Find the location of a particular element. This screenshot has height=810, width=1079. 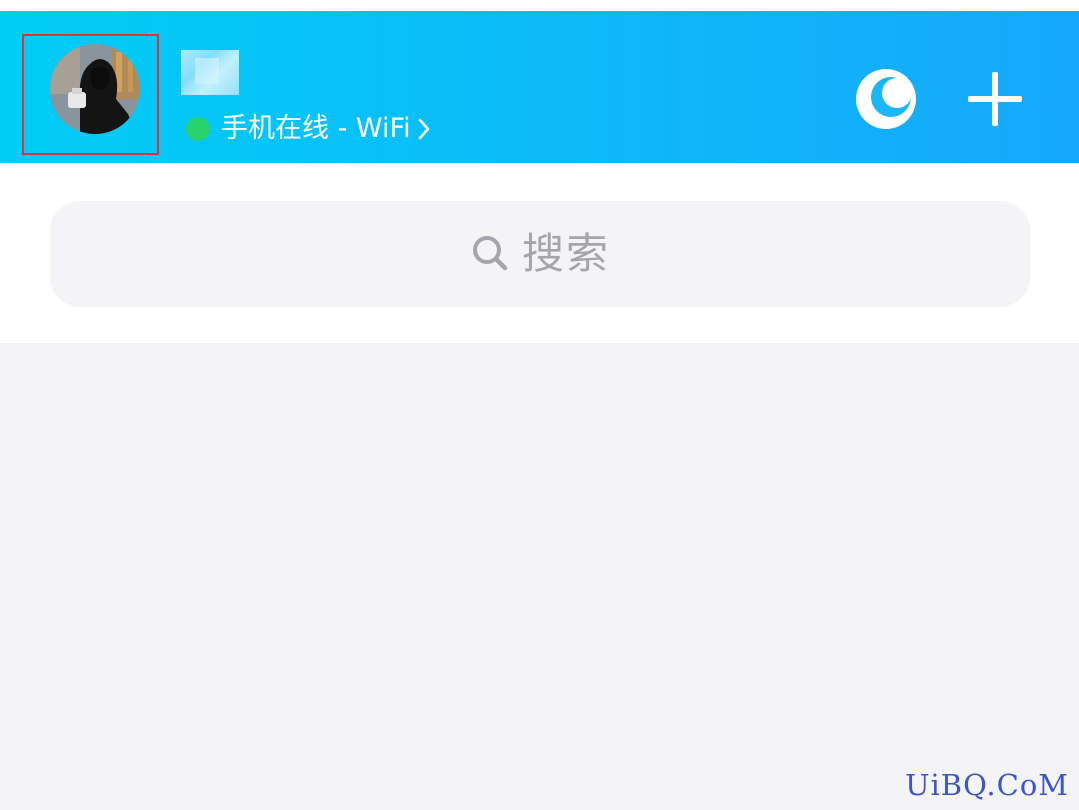

avatar is located at coordinates (95, 89).